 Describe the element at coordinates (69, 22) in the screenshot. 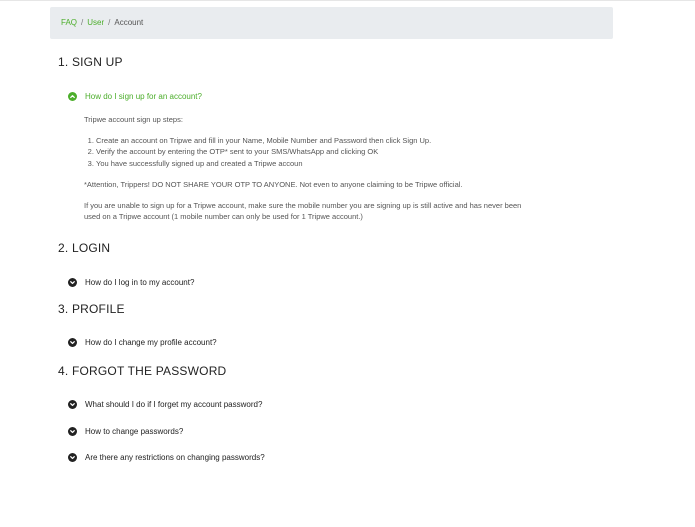

I see `breadcrumb-link-faq: FAQ` at that location.